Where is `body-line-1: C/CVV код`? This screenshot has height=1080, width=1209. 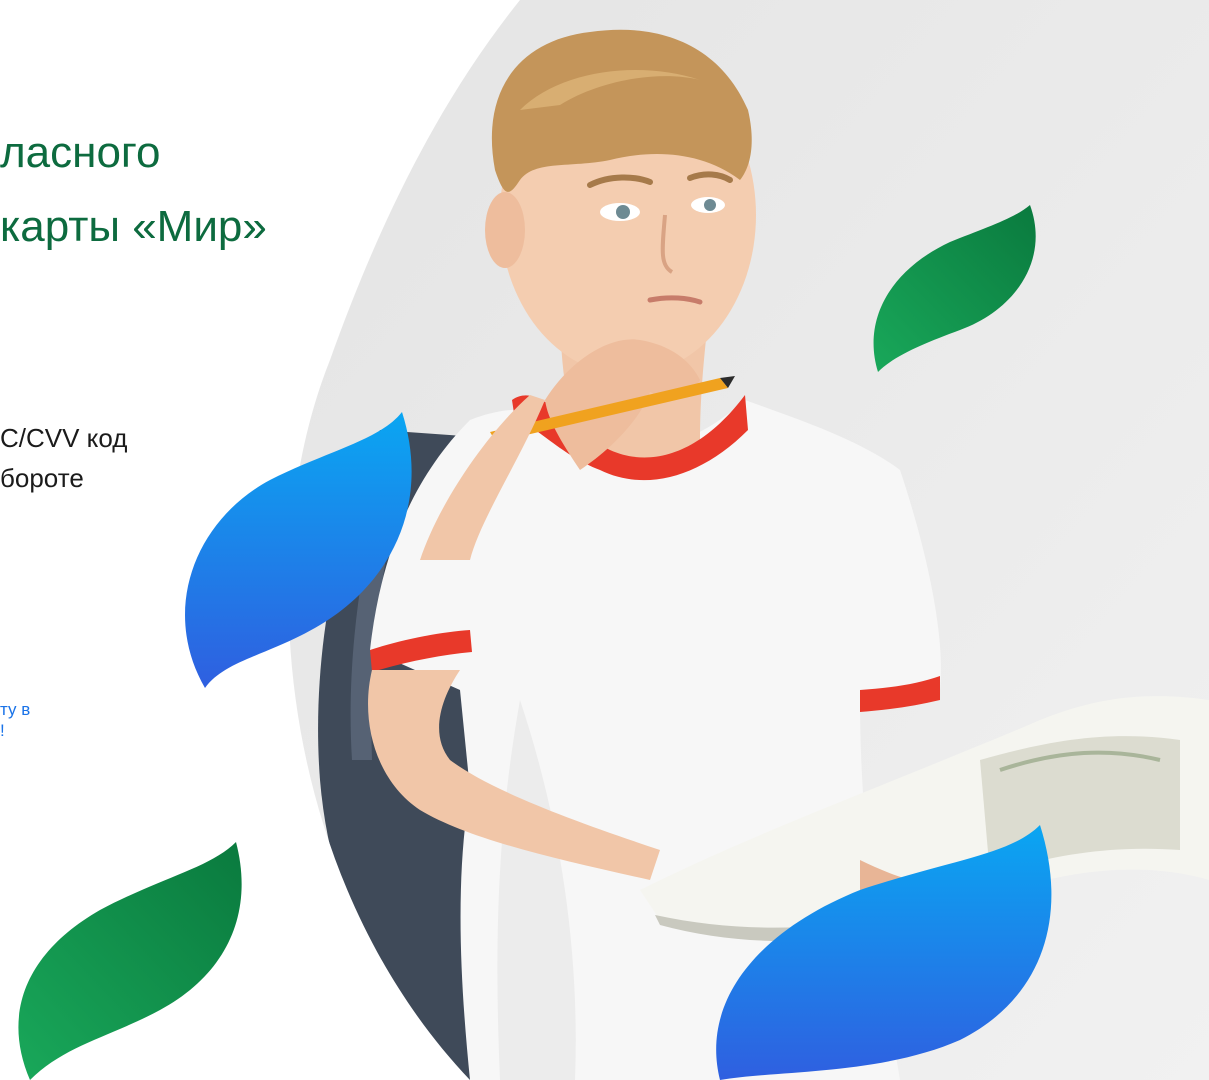 body-line-1: C/CVV код is located at coordinates (64, 438).